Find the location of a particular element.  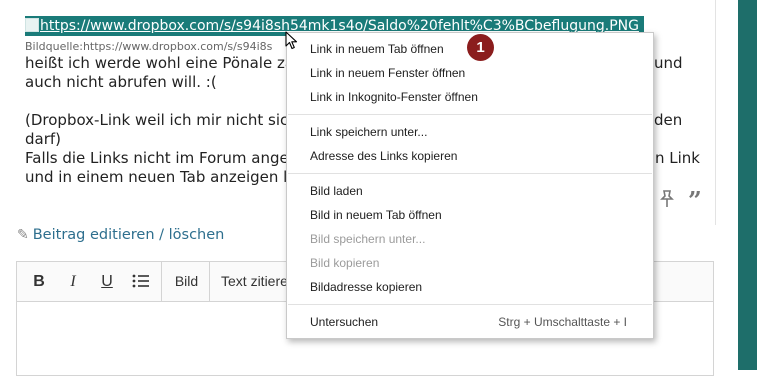

menu-item-load-image: Bild laden is located at coordinates (470, 191).